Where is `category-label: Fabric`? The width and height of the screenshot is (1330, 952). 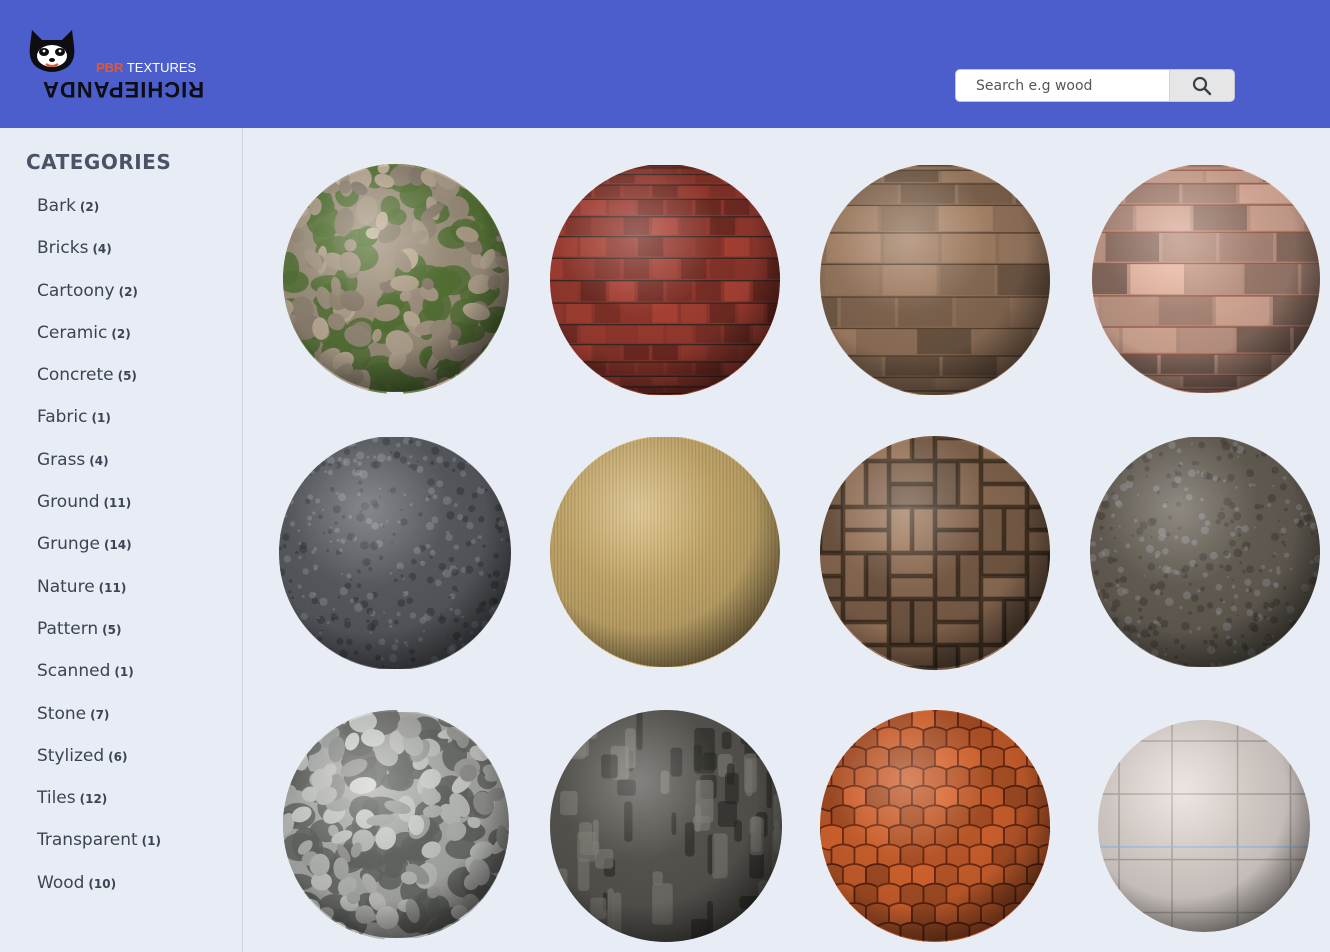 category-label: Fabric is located at coordinates (62, 417).